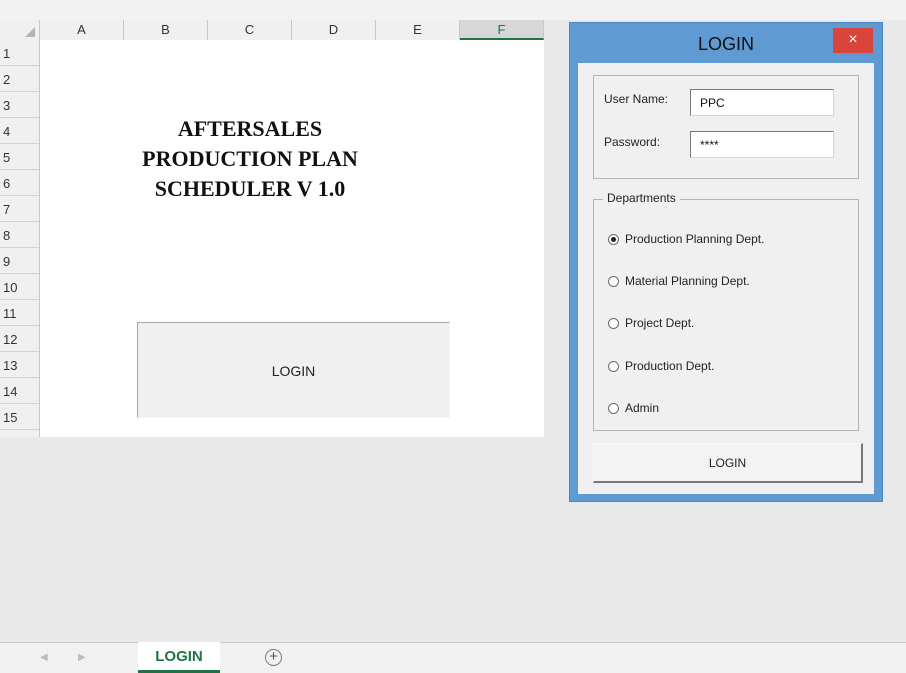 This screenshot has width=906, height=673. I want to click on departments-label: Departments, so click(641, 198).